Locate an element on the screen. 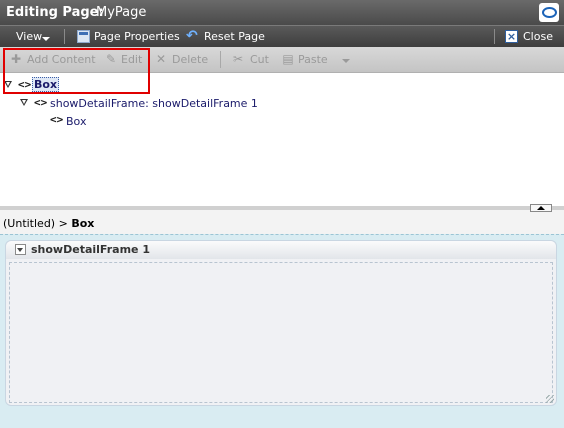  tree-node: showDetailFrame: showDetailFrame 1 is located at coordinates (154, 103).